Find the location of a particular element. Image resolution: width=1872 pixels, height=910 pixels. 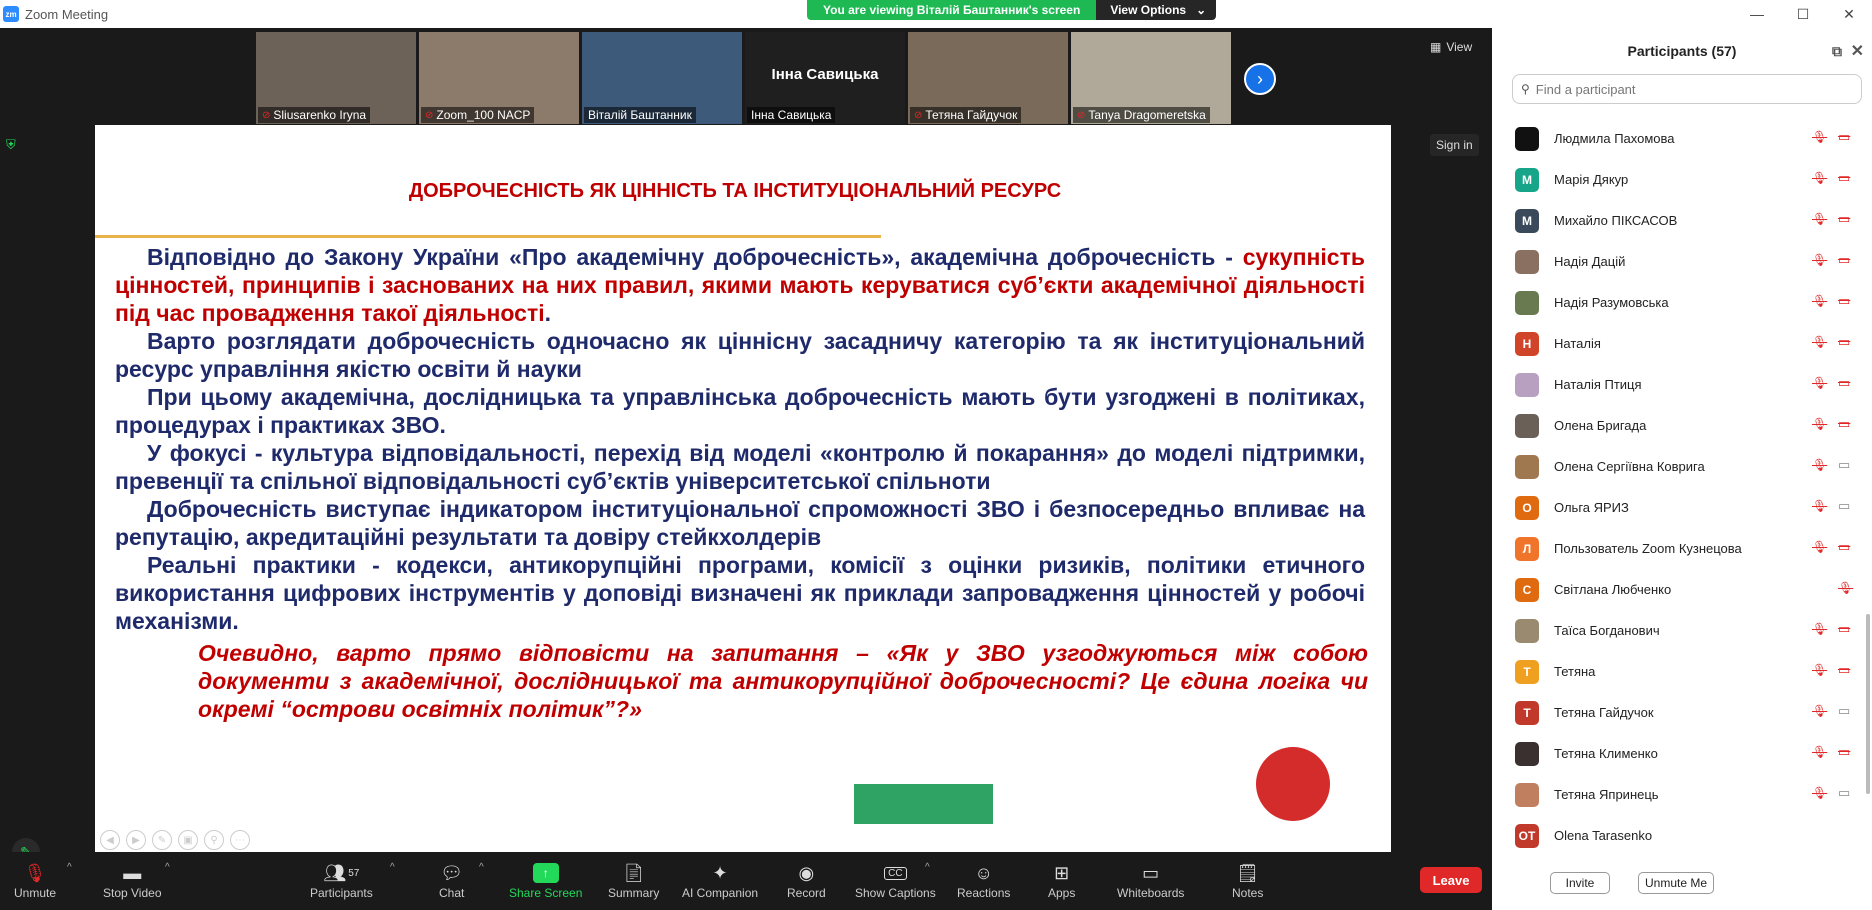

video-camera-icon: ▬ is located at coordinates (132, 872).